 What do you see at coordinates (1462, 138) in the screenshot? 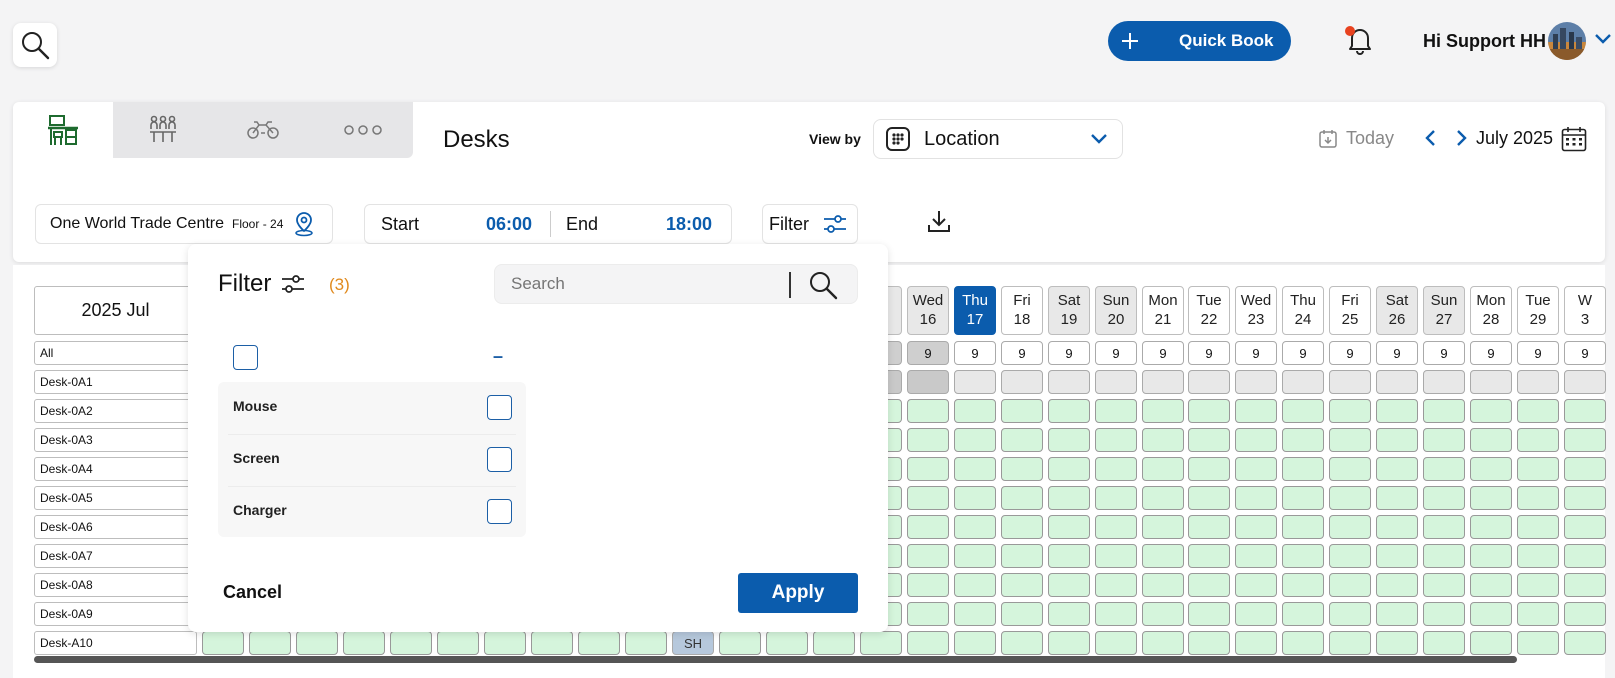
I see `next-month-button` at bounding box center [1462, 138].